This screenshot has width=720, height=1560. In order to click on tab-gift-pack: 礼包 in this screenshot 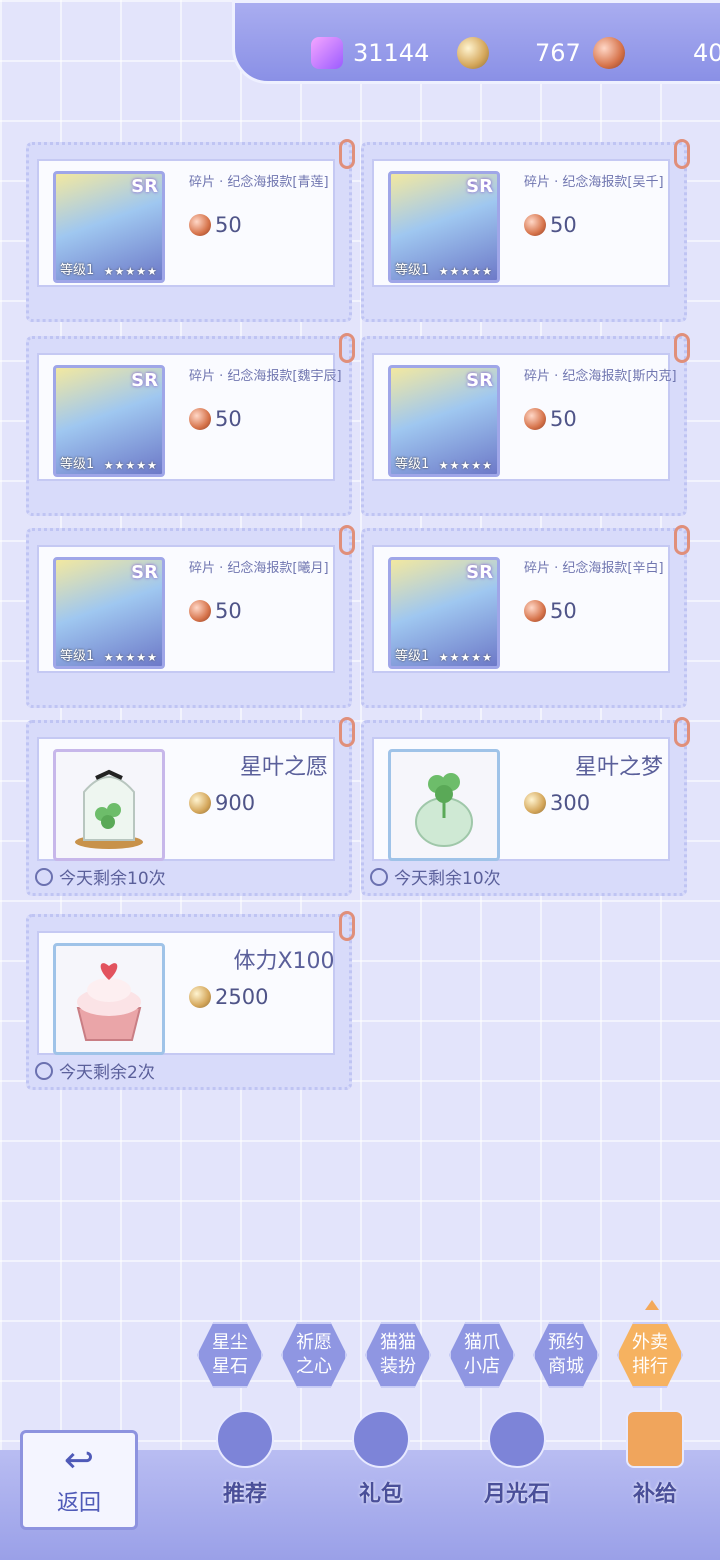, I will do `click(381, 1459)`.